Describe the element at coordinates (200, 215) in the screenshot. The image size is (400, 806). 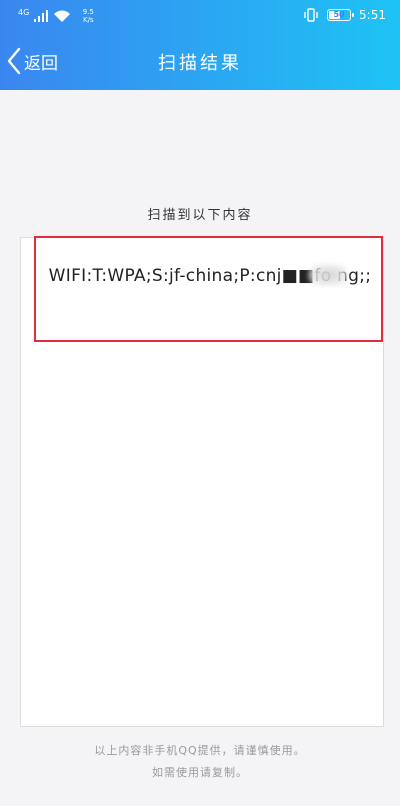
I see `result-intro: 扫描到以下内容` at that location.